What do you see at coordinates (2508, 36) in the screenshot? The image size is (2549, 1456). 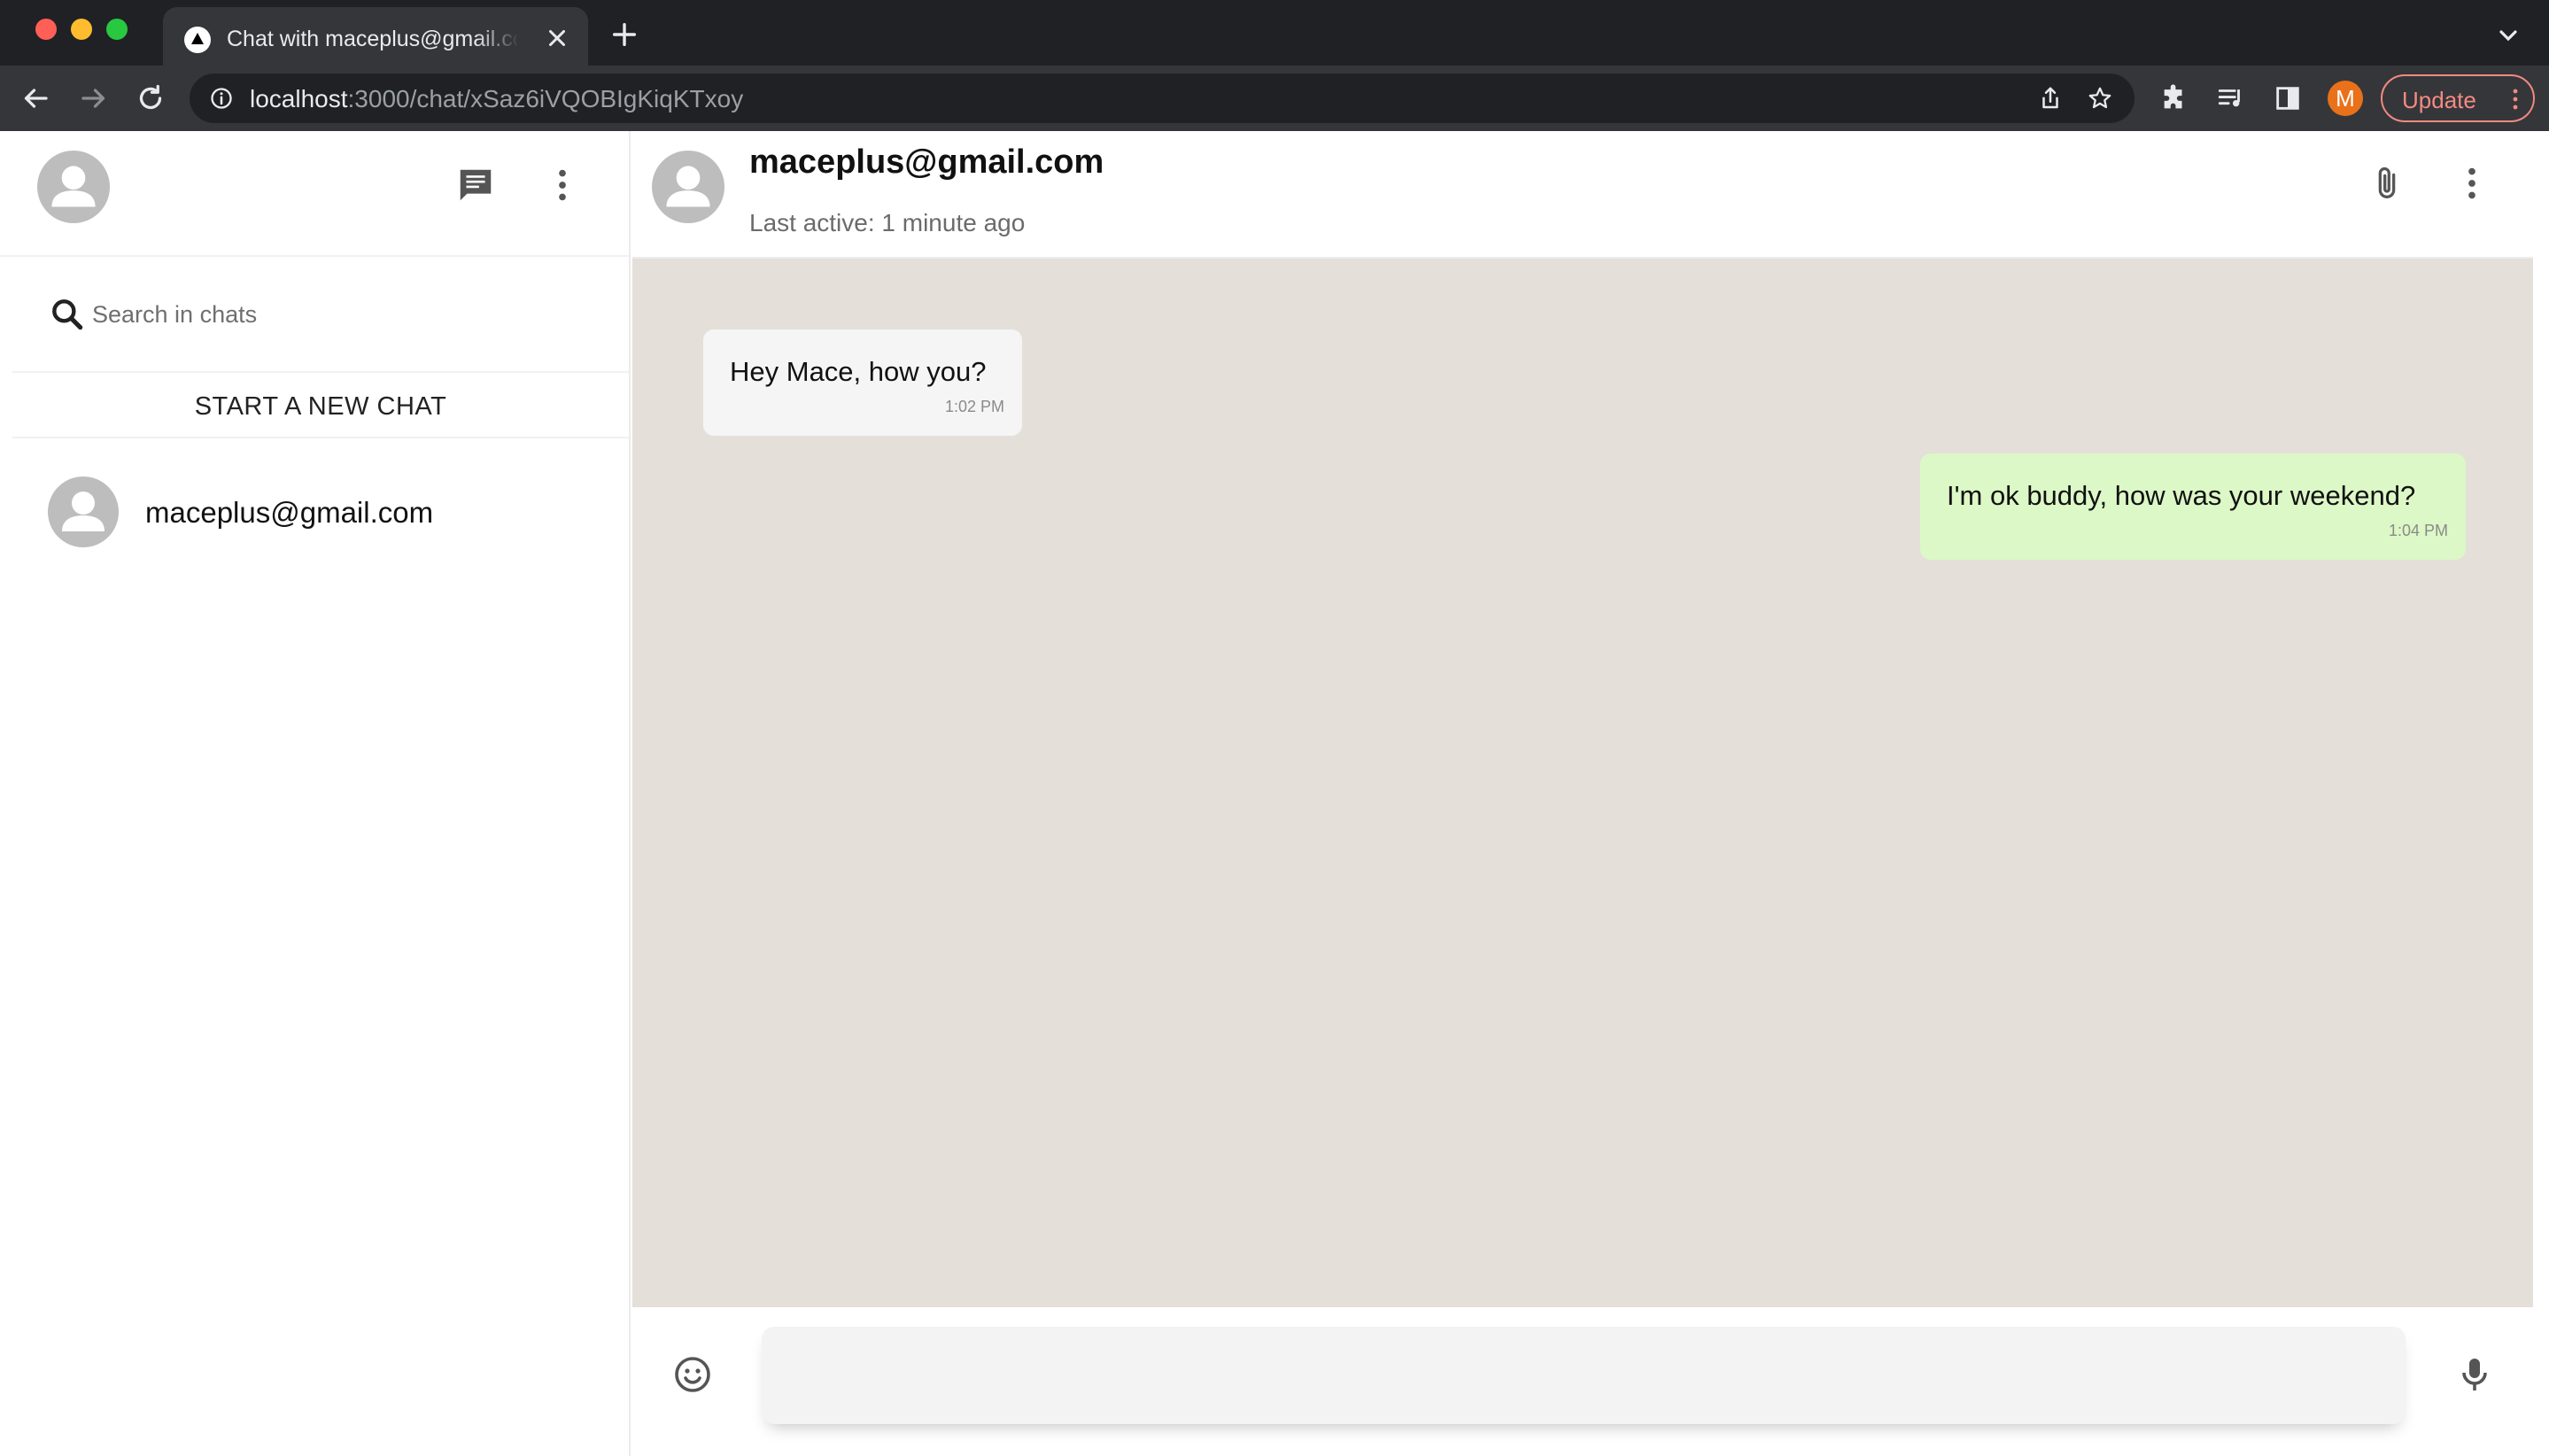 I see `tab-search-chevron-icon` at bounding box center [2508, 36].